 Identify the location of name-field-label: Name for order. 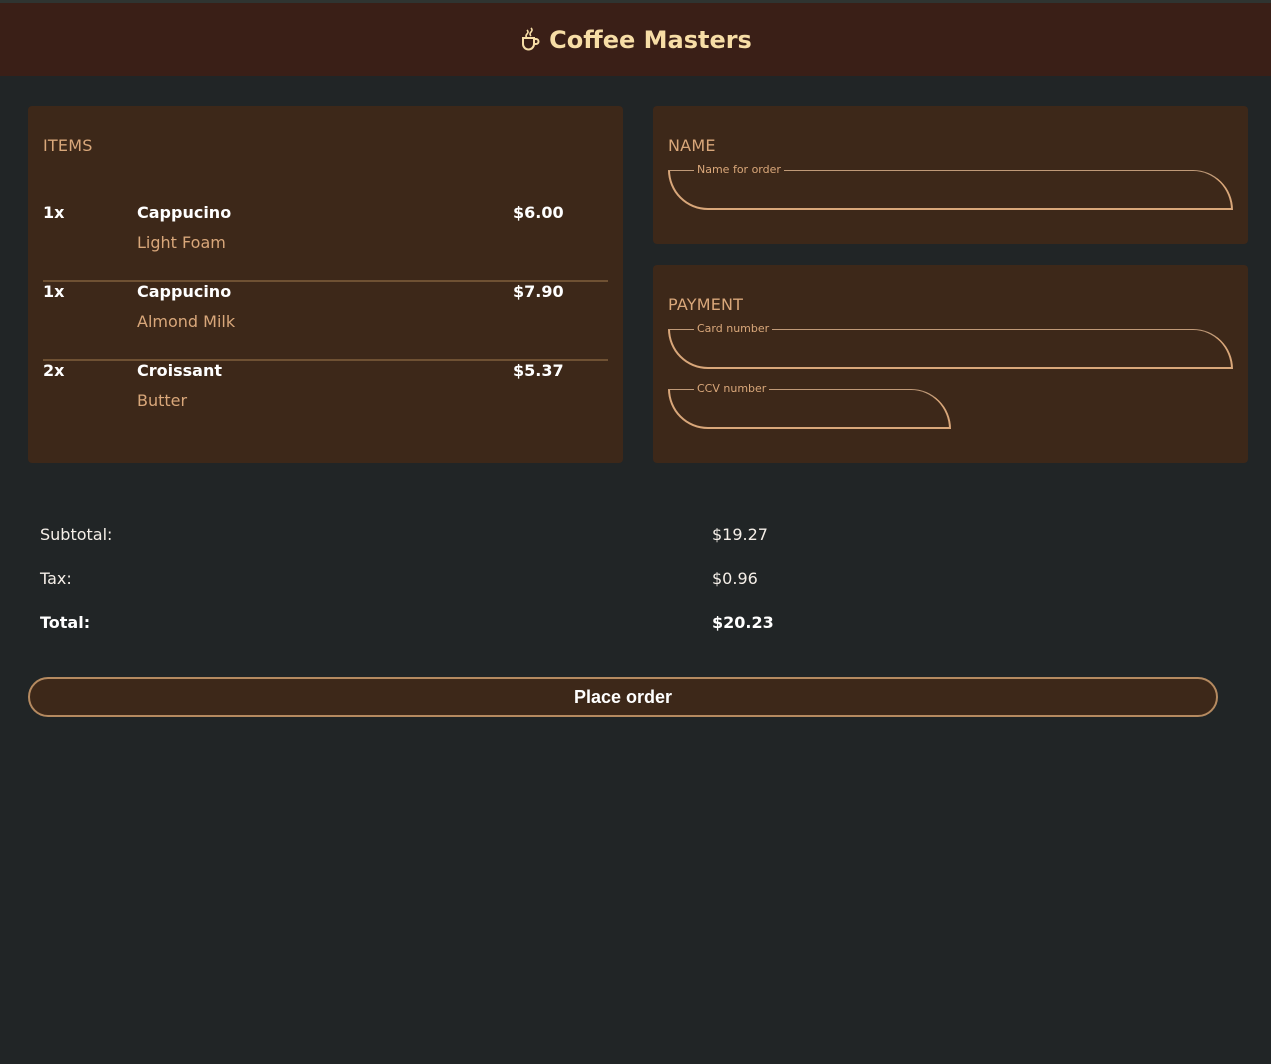
(739, 170).